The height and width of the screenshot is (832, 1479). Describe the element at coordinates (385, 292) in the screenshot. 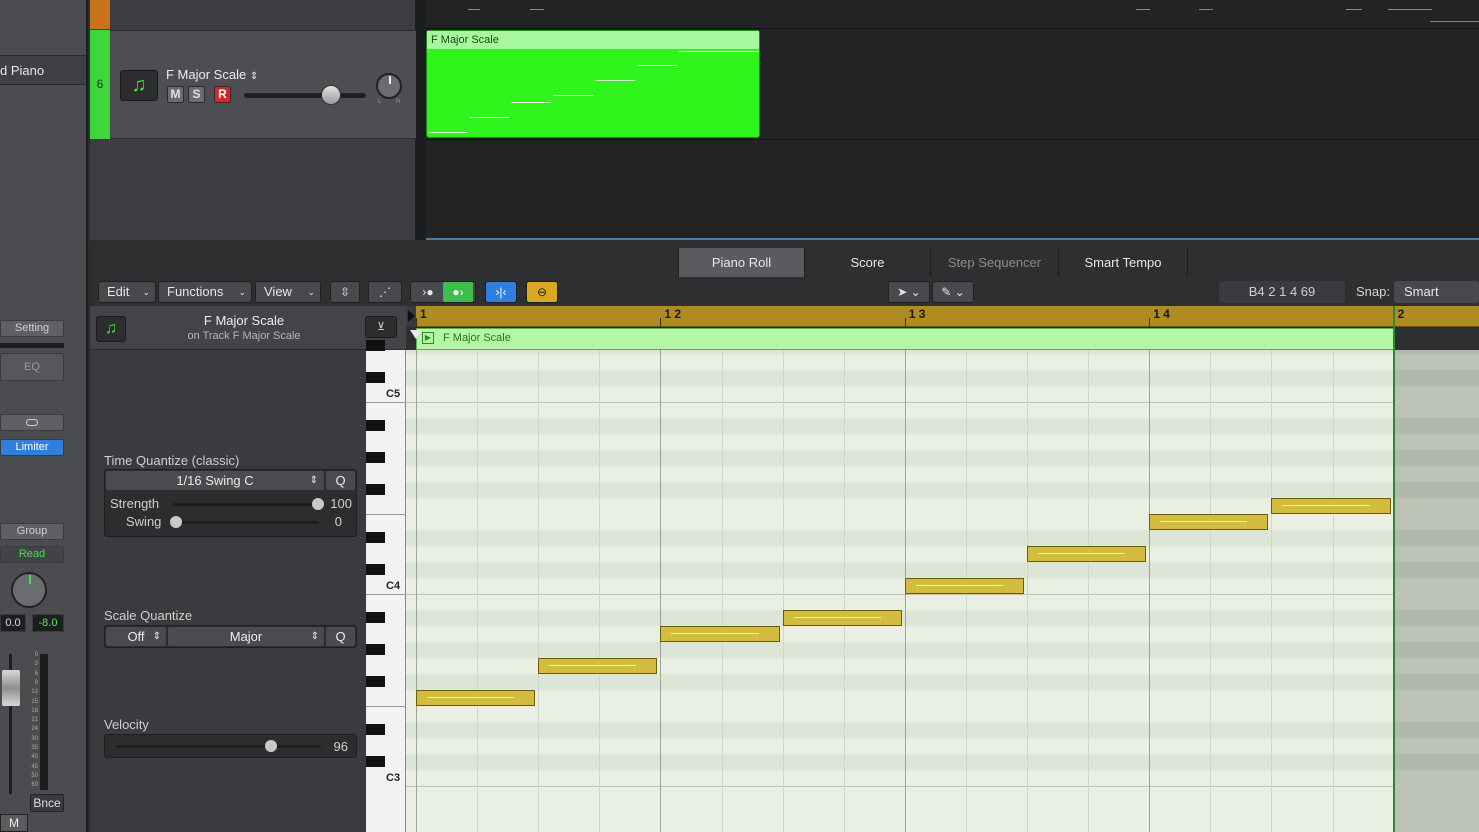

I see `automation-tool-button: ⋰` at that location.